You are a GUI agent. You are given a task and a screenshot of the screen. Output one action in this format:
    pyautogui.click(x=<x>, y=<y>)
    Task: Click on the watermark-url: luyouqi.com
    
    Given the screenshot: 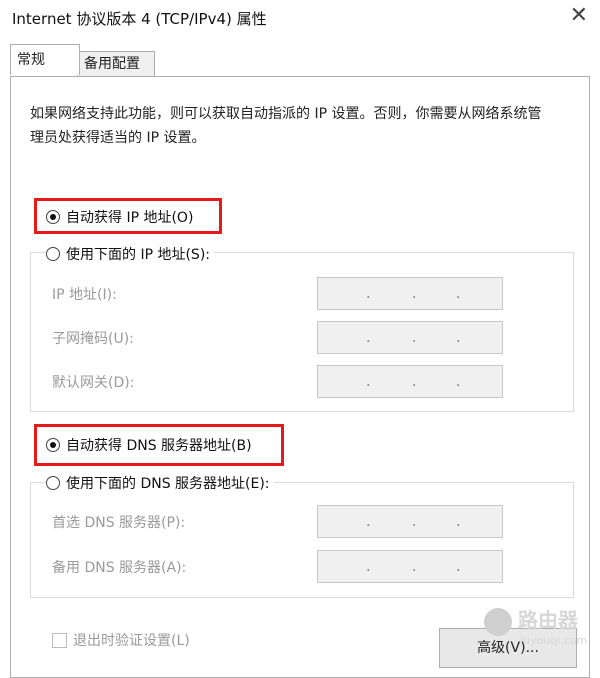 What is the action you would take?
    pyautogui.click(x=554, y=640)
    